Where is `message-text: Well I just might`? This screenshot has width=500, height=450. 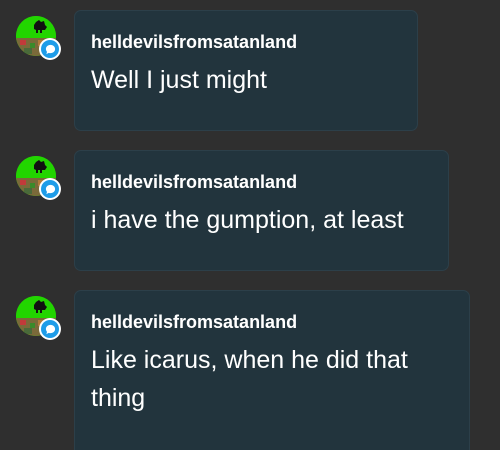 message-text: Well I just might is located at coordinates (179, 80).